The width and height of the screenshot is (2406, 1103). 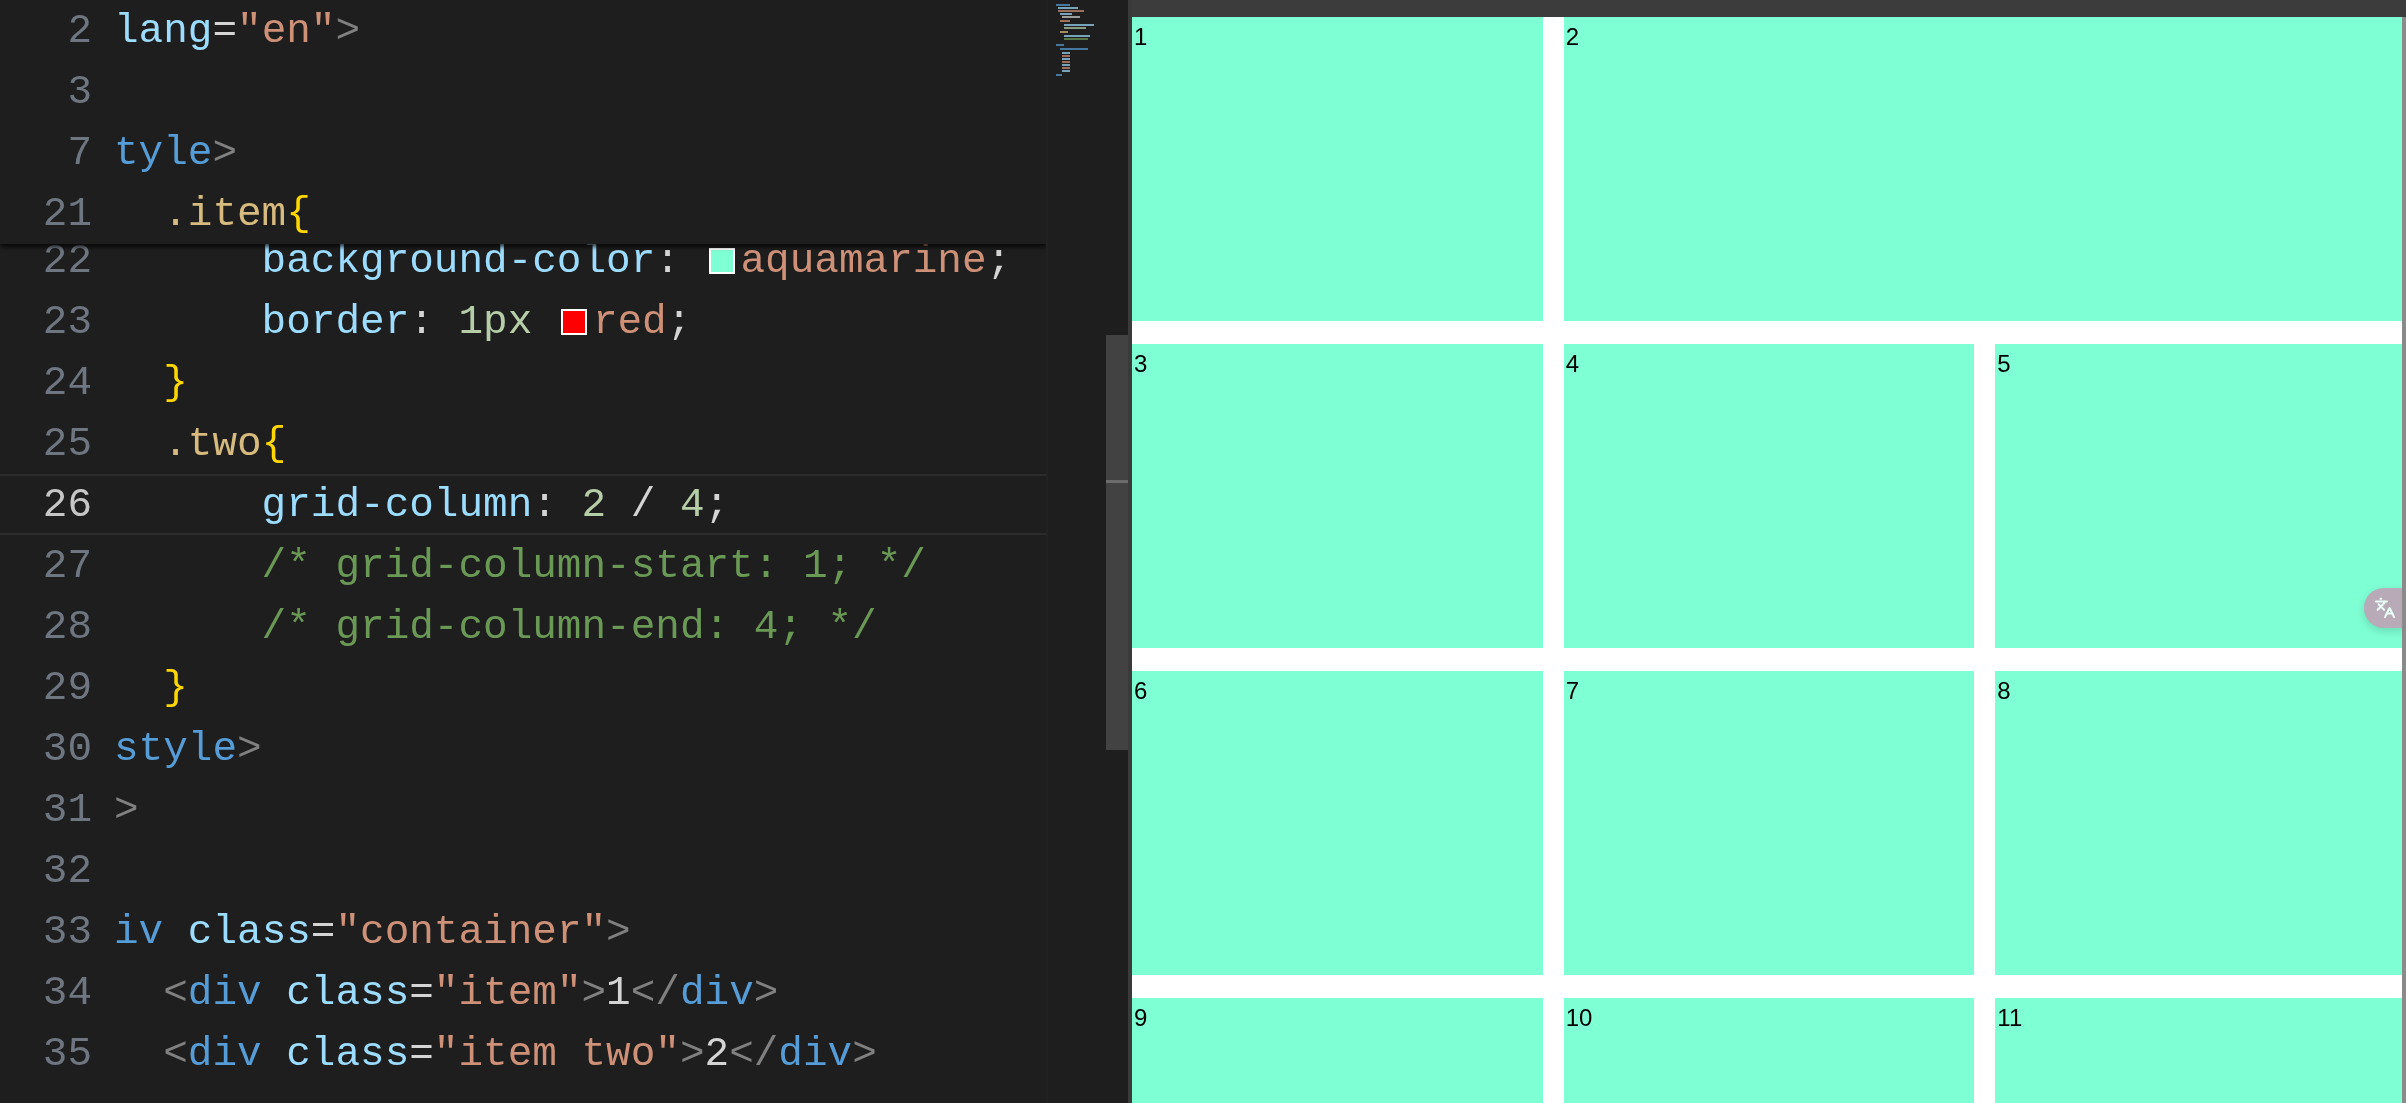 What do you see at coordinates (1769, 1050) in the screenshot?
I see `grid-item: 10` at bounding box center [1769, 1050].